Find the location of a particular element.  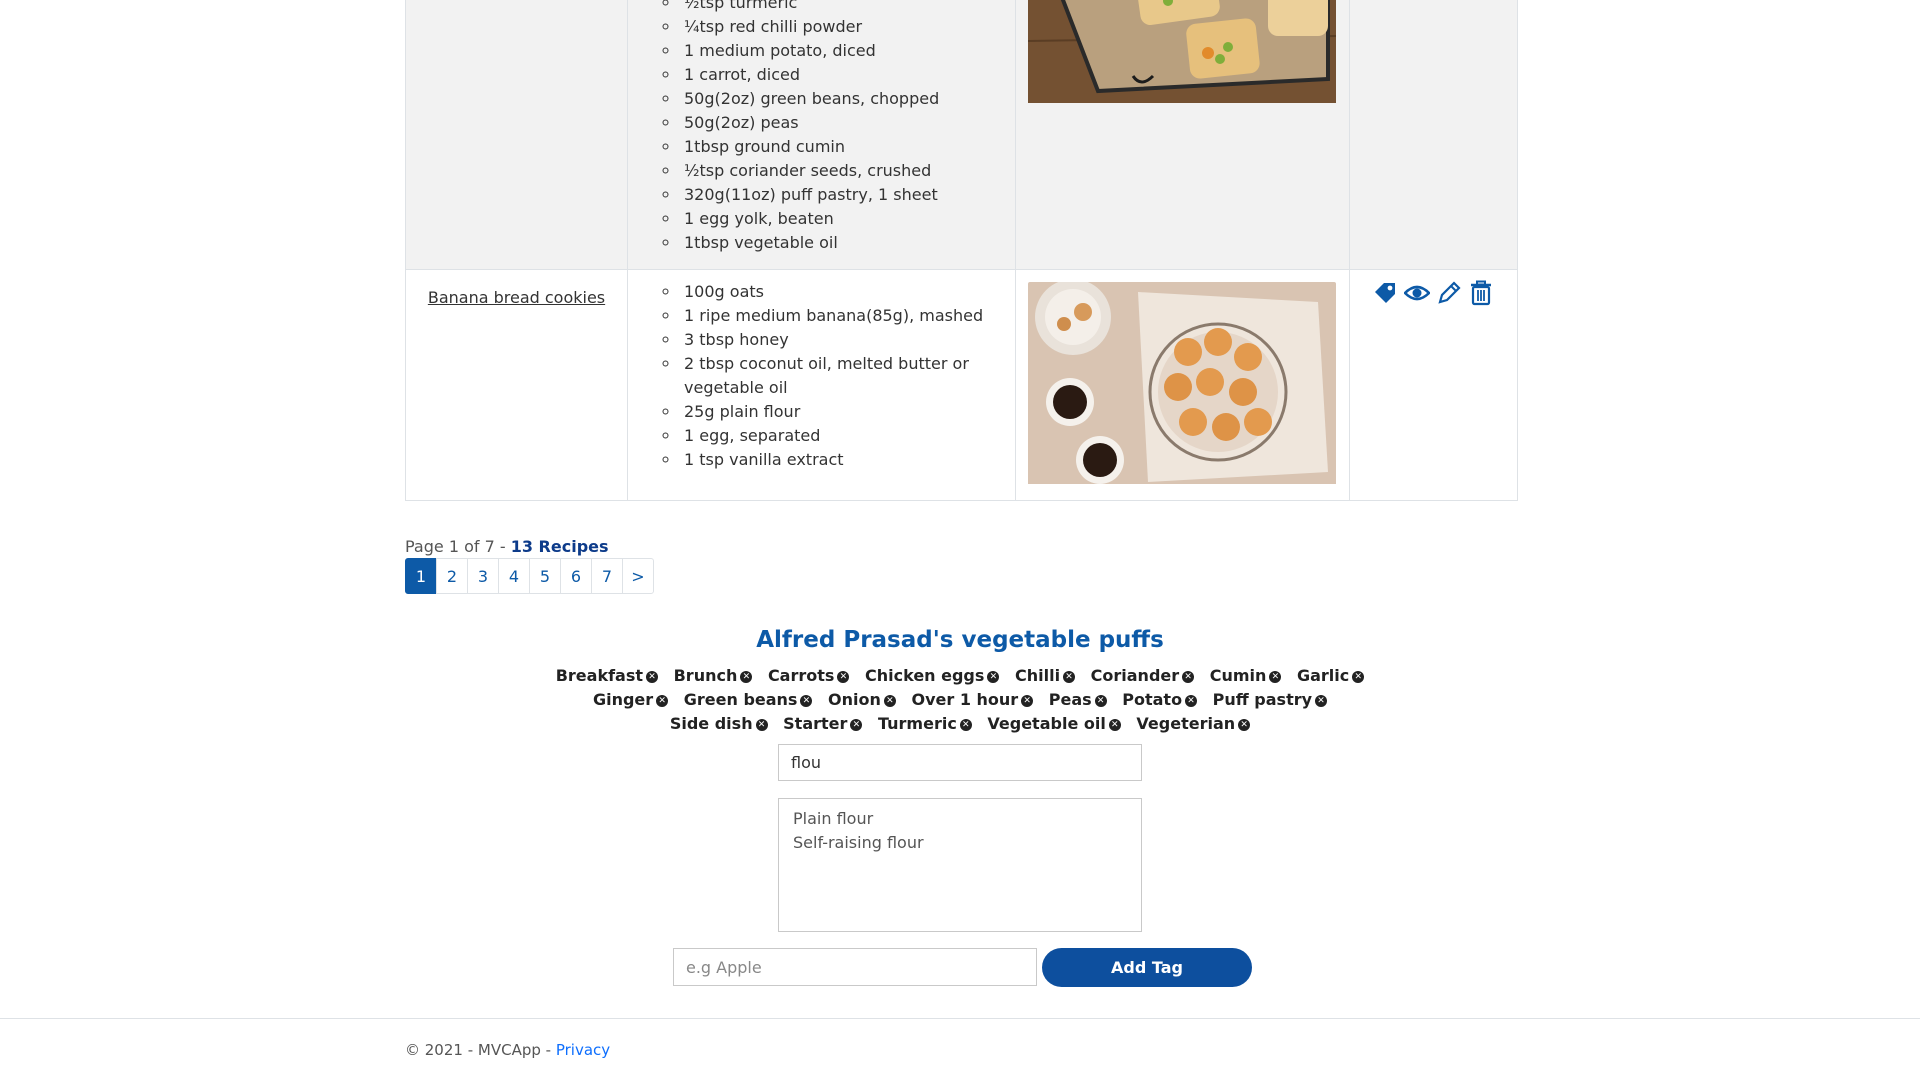

recipe-name-cell is located at coordinates (516, 135).